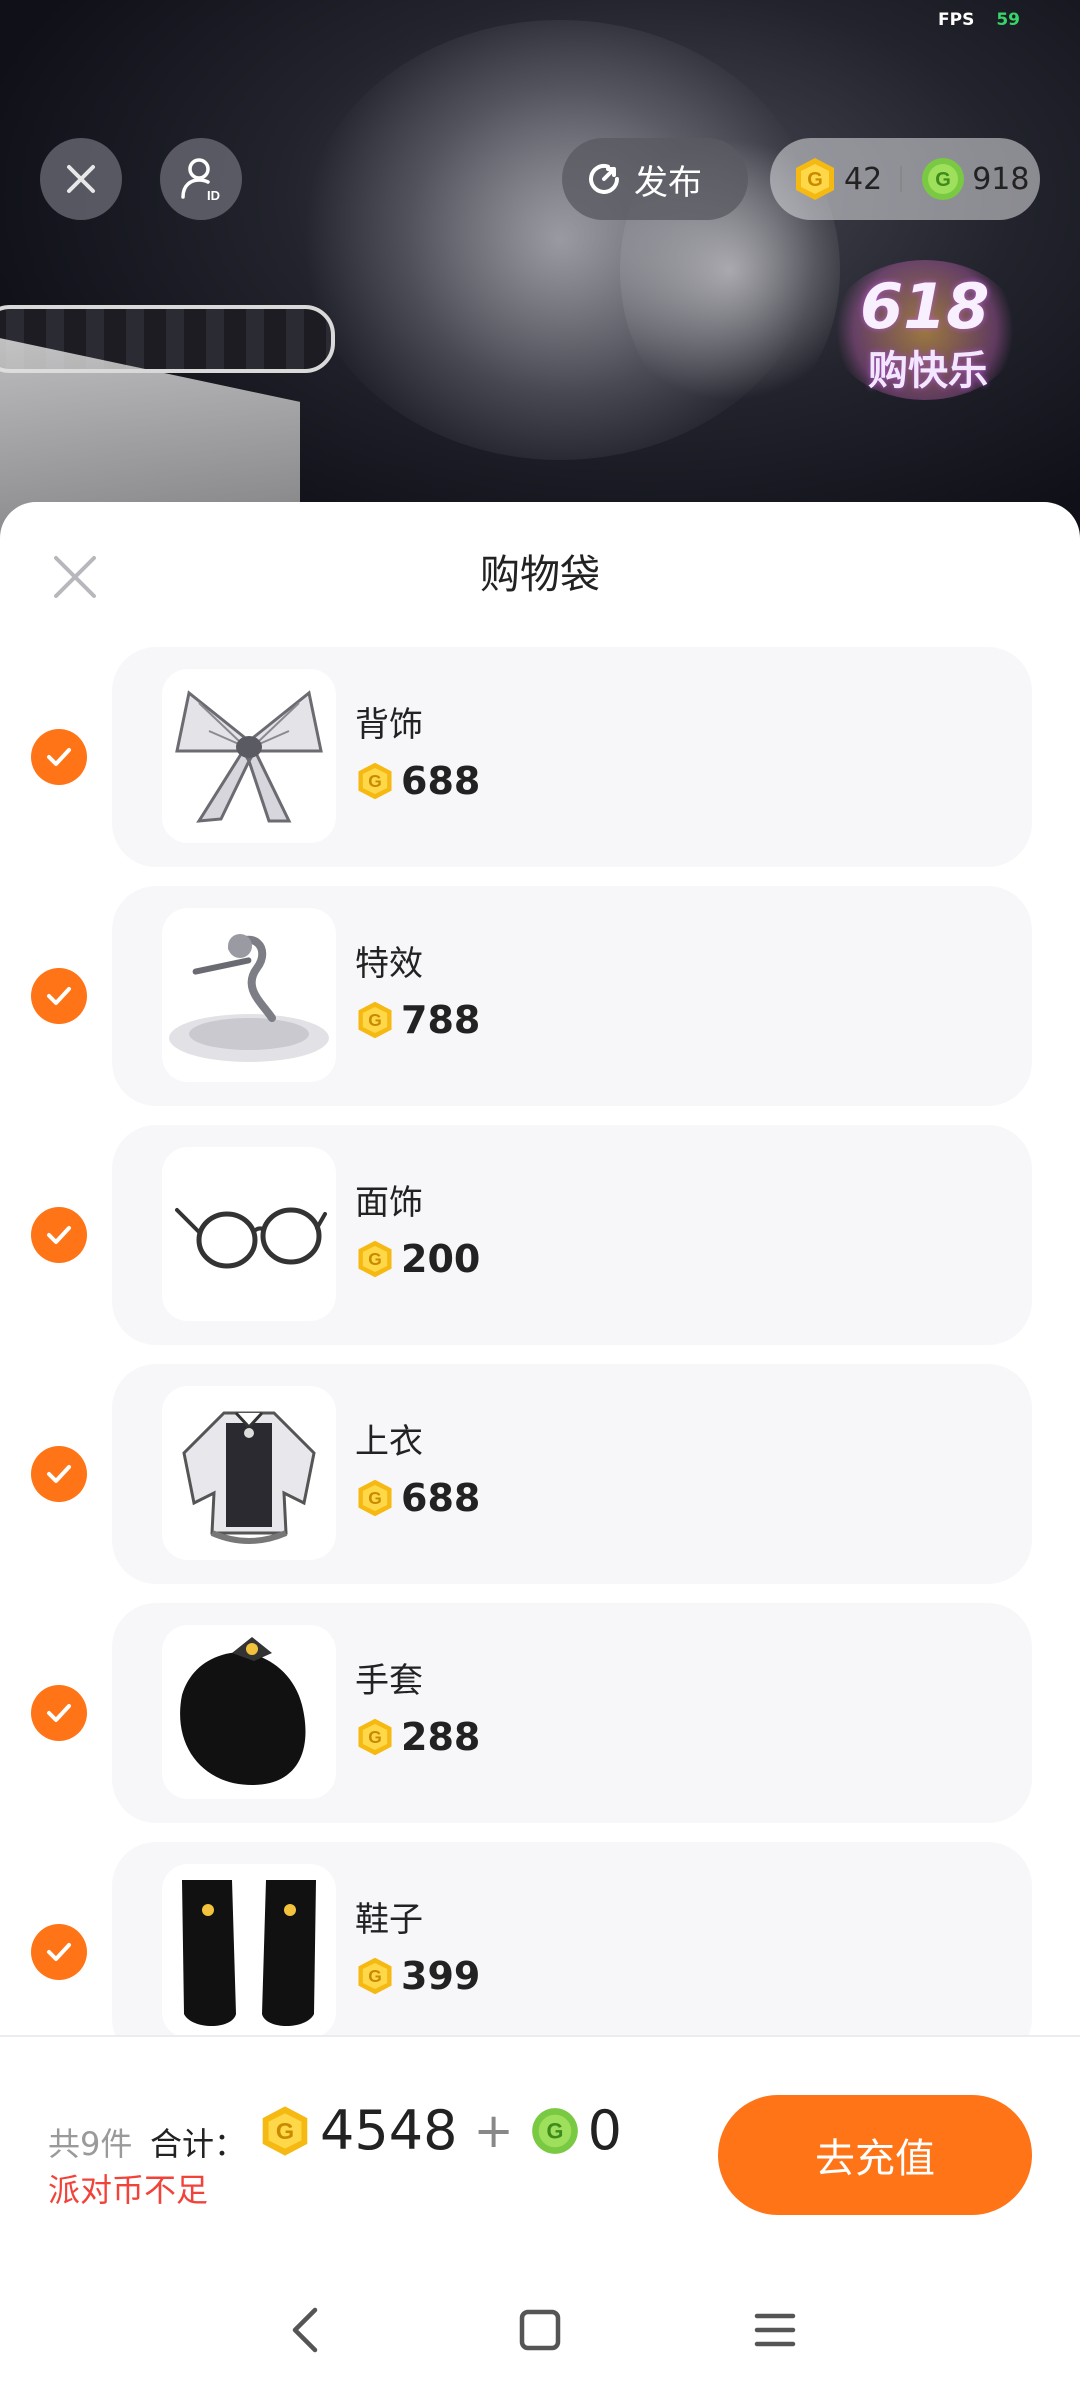 This screenshot has height=2400, width=1080. I want to click on item-name: 特效, so click(389, 964).